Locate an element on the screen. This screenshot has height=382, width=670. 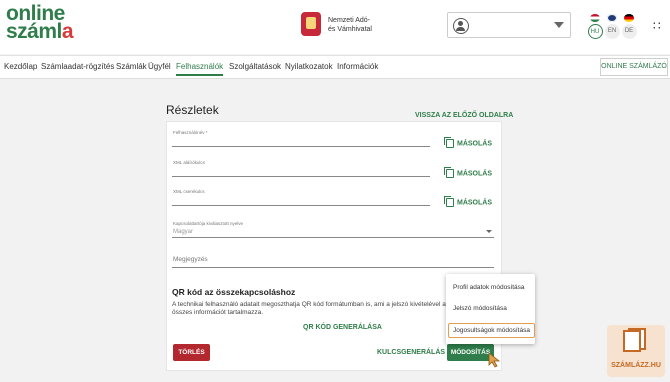
copy-xml-replace-button: MÁSOLÁS is located at coordinates (468, 201).